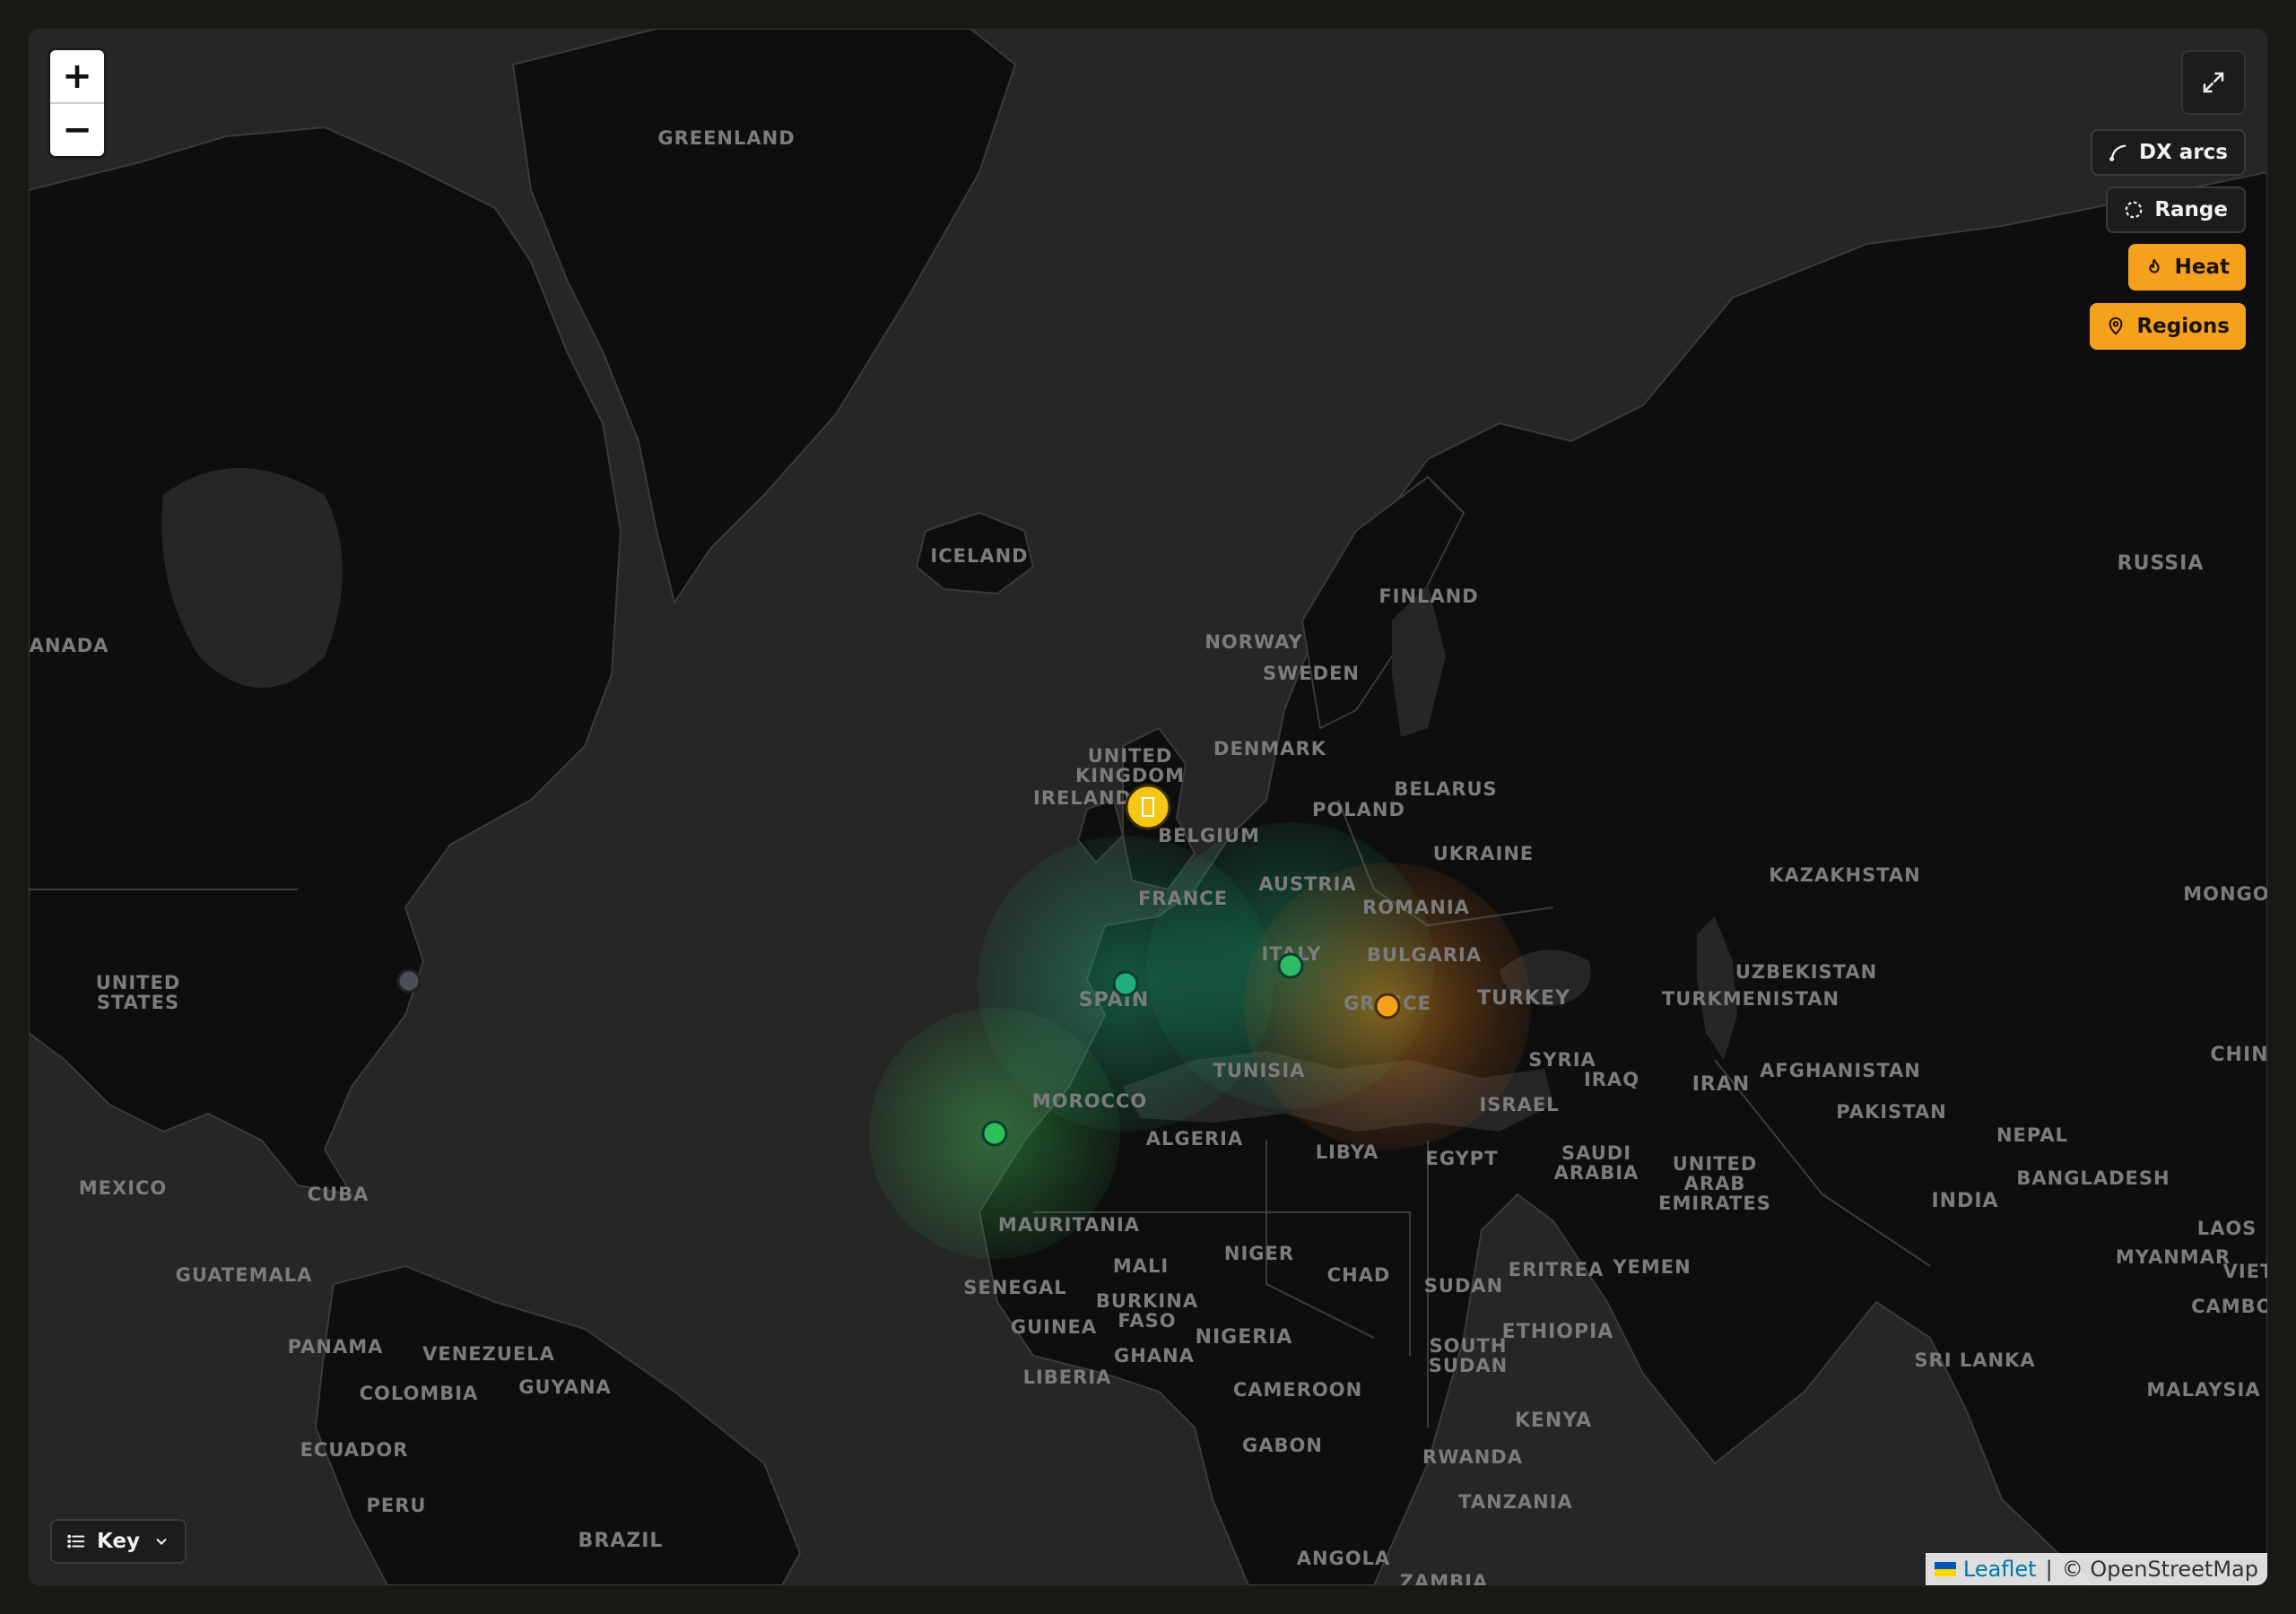  Describe the element at coordinates (2000, 1569) in the screenshot. I see `leaflet-link: Leaflet` at that location.